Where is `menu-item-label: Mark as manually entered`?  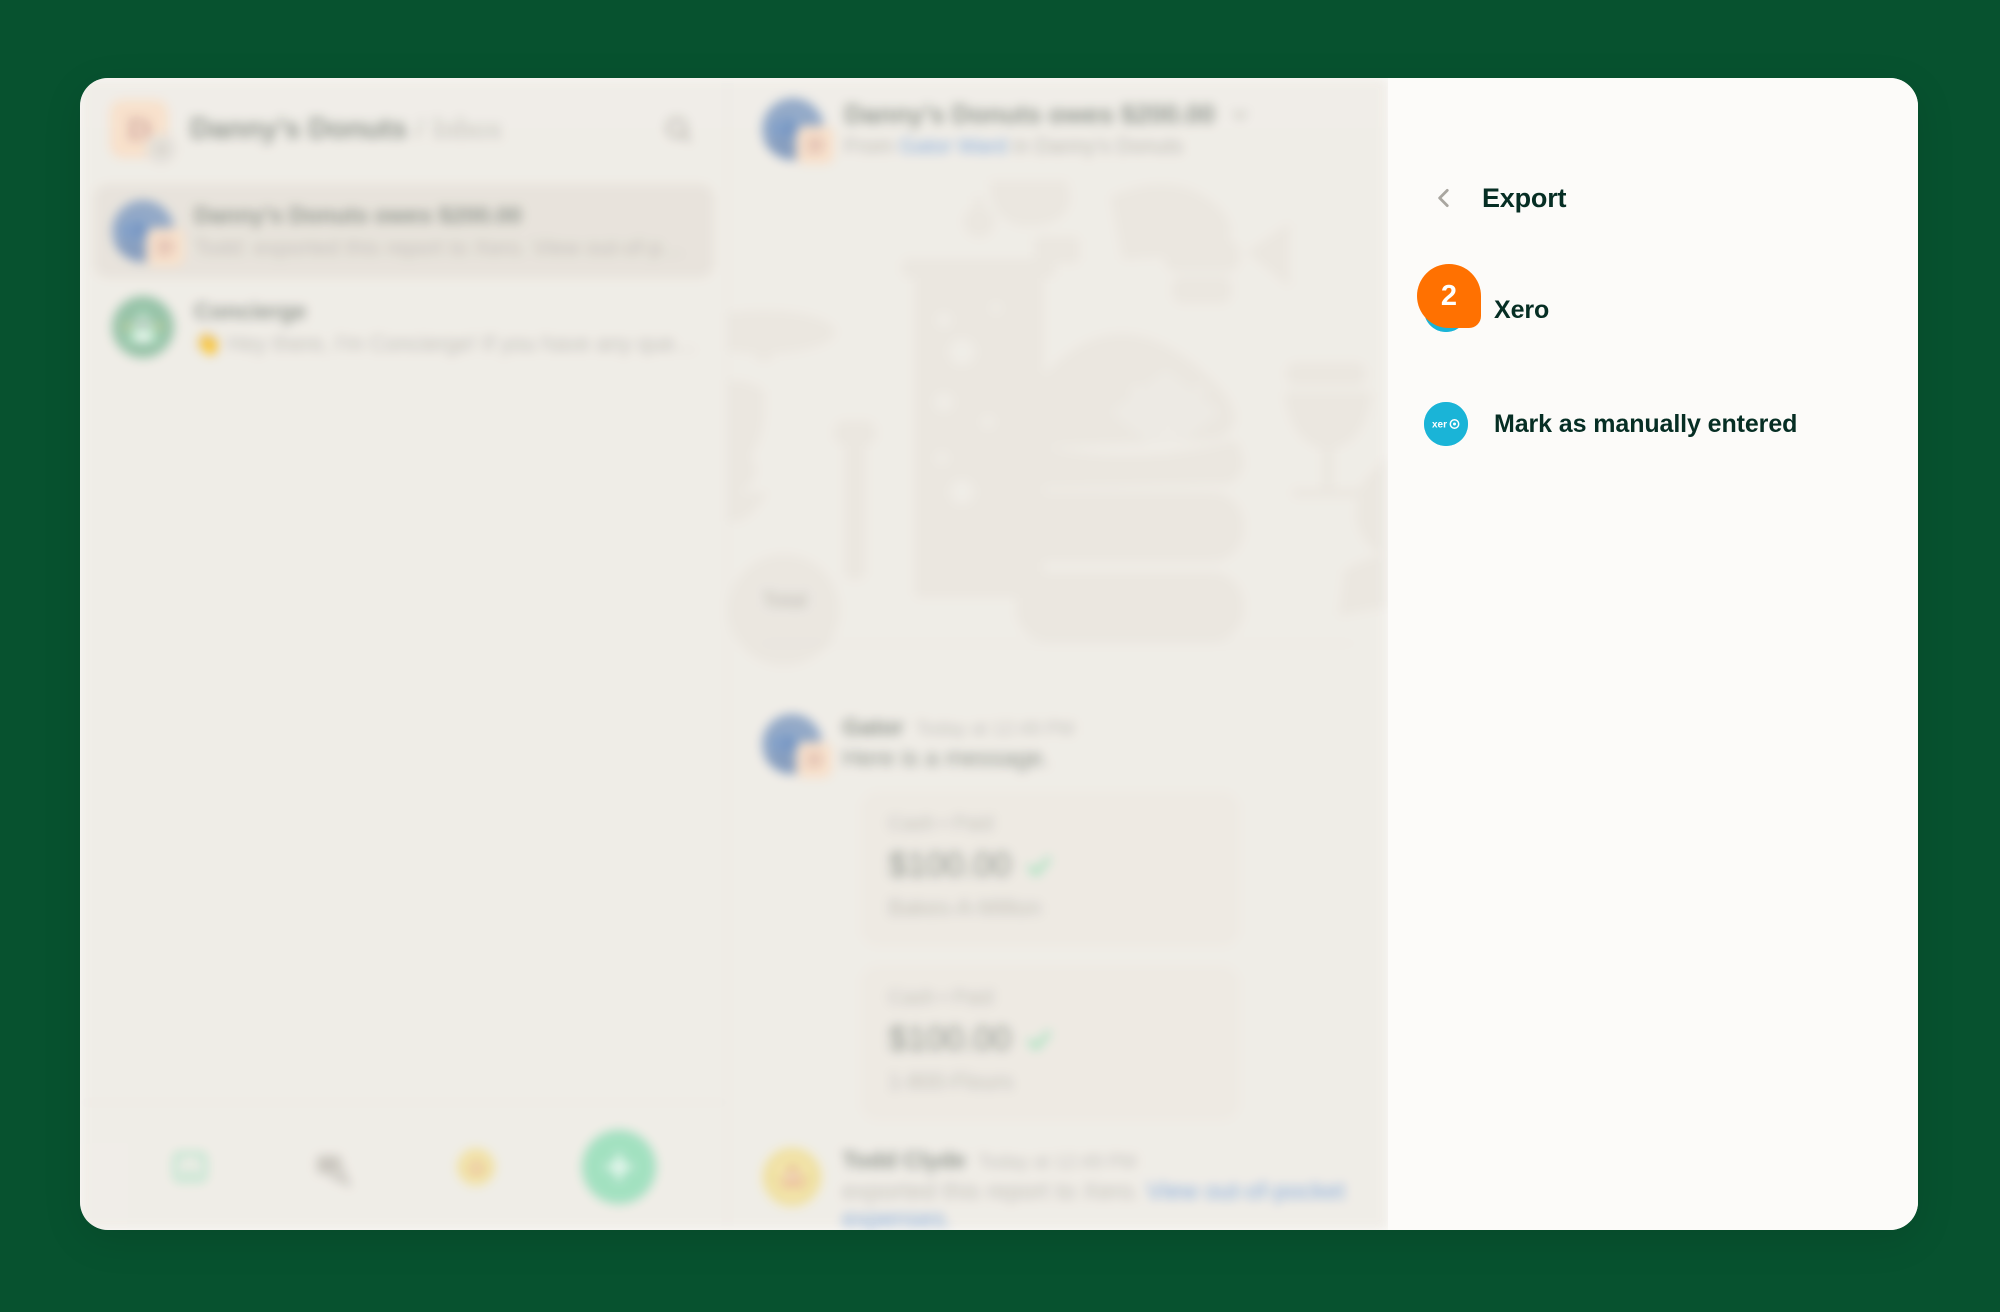 menu-item-label: Mark as manually entered is located at coordinates (1646, 423).